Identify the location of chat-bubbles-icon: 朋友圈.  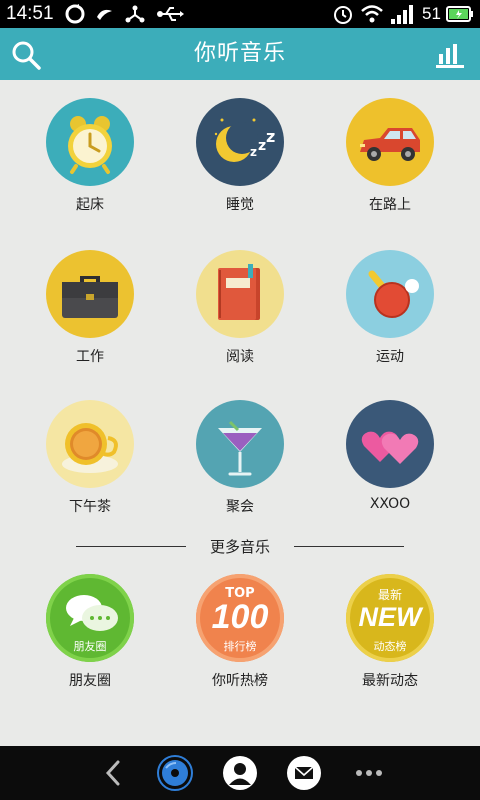
(90, 618).